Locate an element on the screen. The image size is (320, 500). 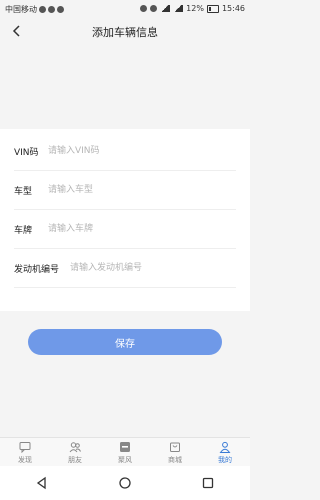
tab-gather: 聚风 is located at coordinates (125, 452).